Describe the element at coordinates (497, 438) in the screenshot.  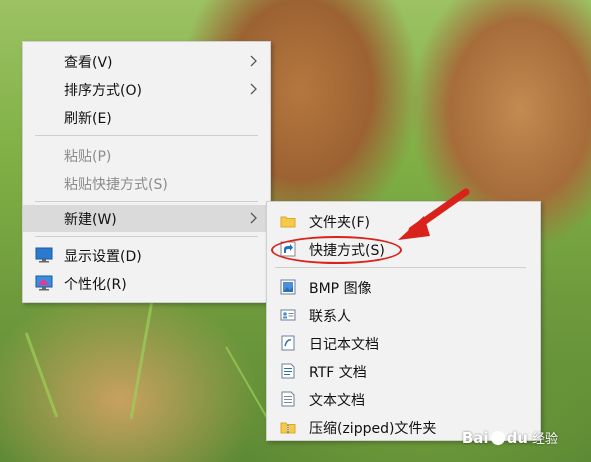
I see `paw-icon` at that location.